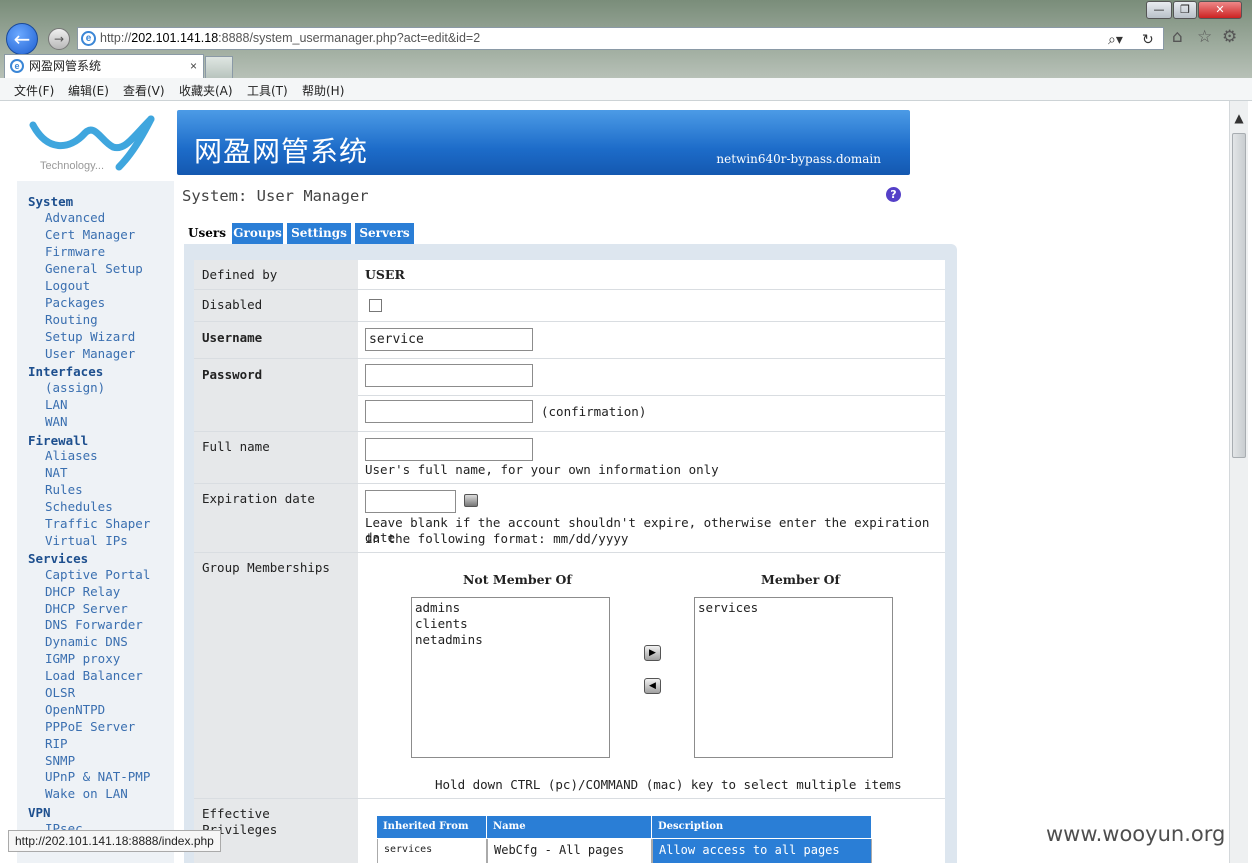 This screenshot has width=1252, height=863. I want to click on tab-close-icon: ×, so click(193, 66).